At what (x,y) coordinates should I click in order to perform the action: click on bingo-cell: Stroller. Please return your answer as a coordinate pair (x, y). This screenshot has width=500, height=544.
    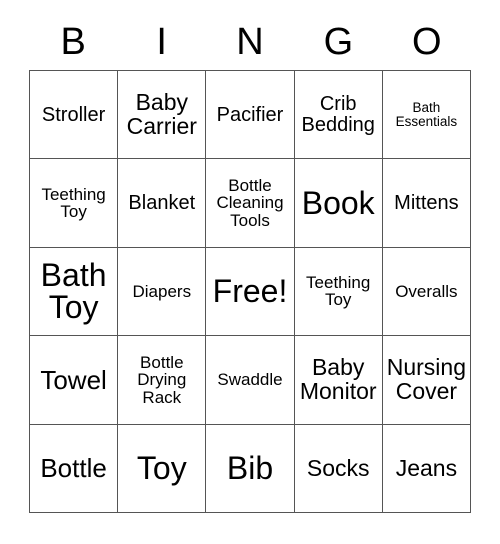
    Looking at the image, I should click on (74, 115).